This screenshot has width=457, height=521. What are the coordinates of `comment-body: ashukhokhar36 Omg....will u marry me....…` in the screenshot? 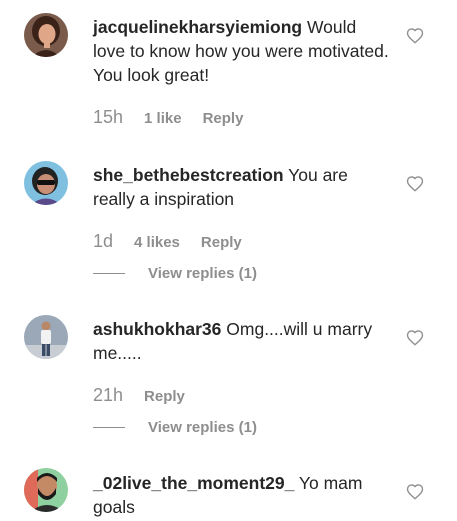 It's located at (243, 341).